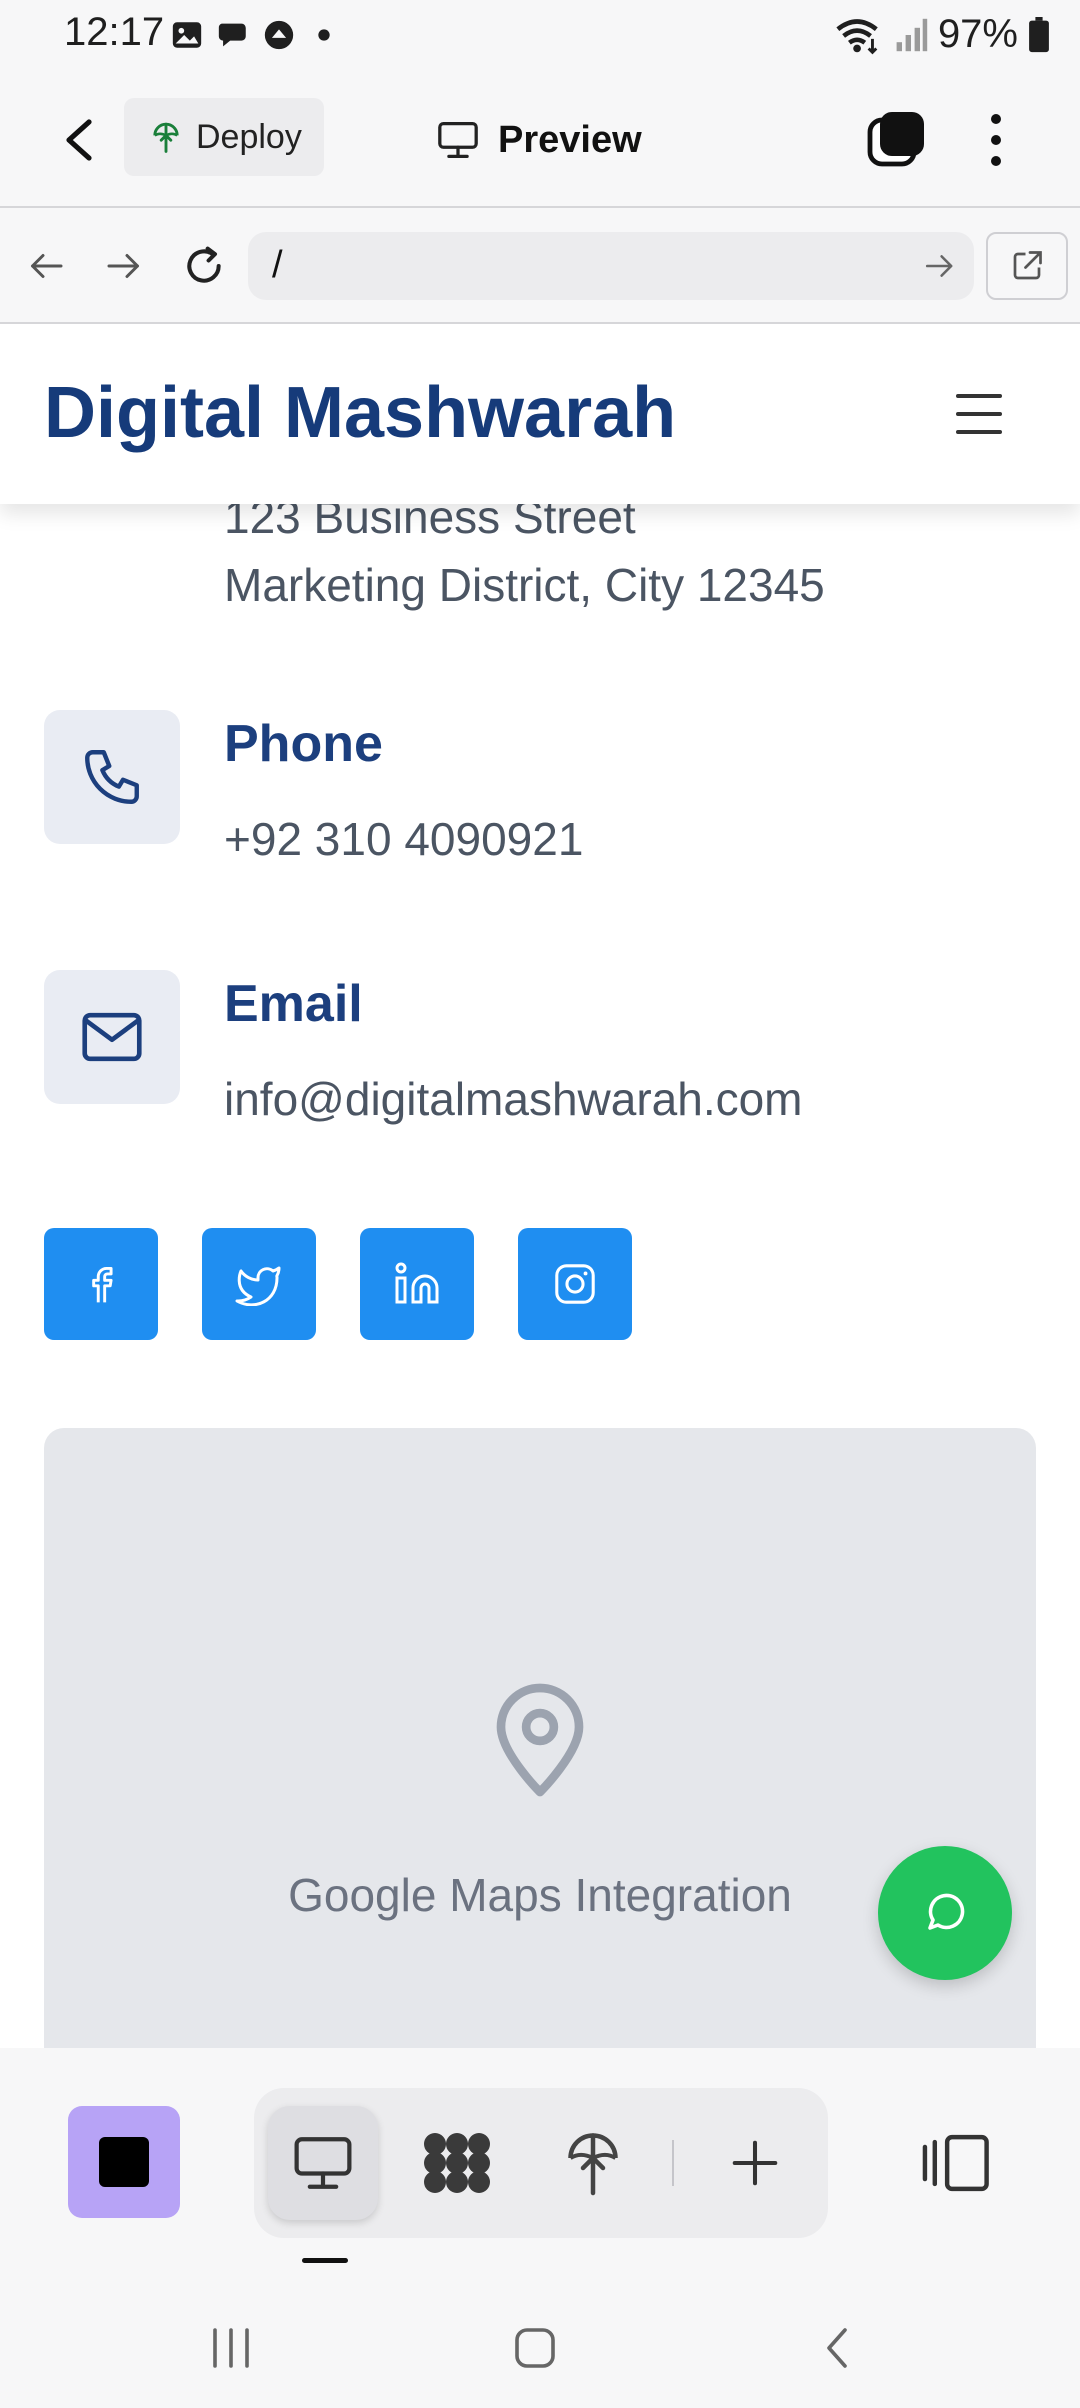 This screenshot has height=2408, width=1080. I want to click on phone-icon, so click(112, 777).